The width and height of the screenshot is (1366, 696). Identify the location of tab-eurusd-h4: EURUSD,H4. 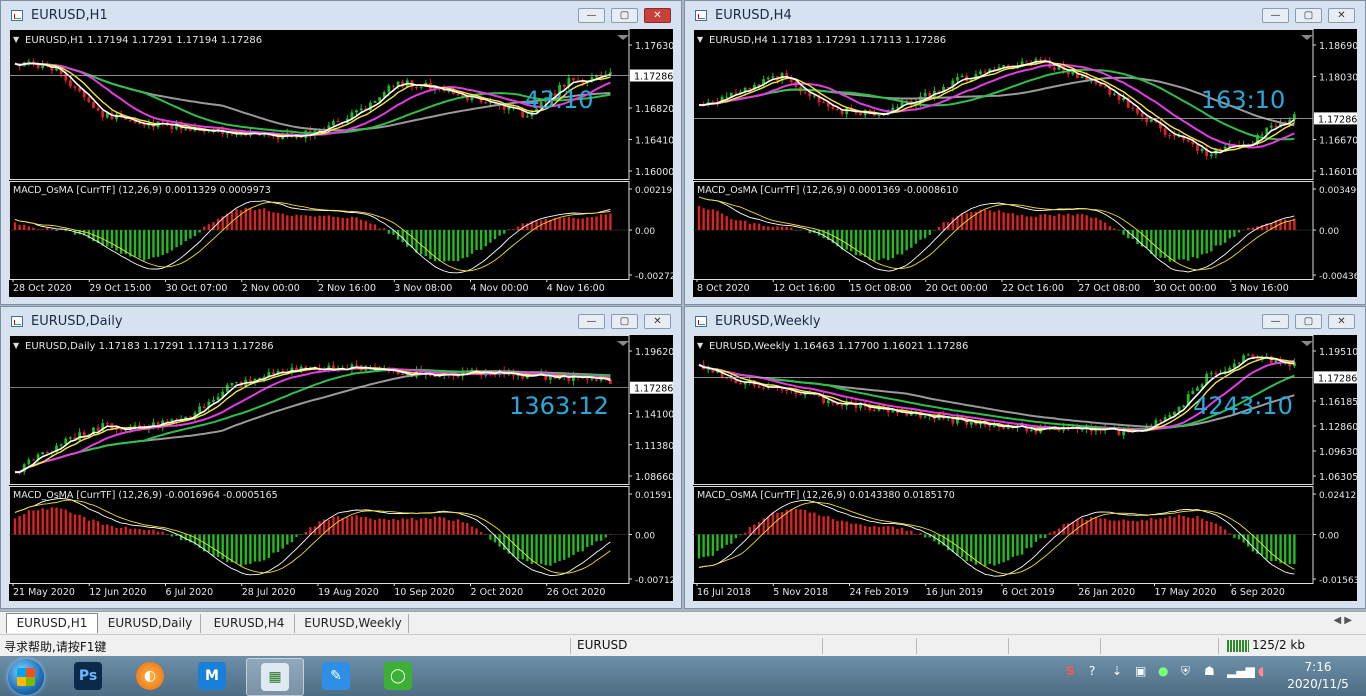
(249, 623).